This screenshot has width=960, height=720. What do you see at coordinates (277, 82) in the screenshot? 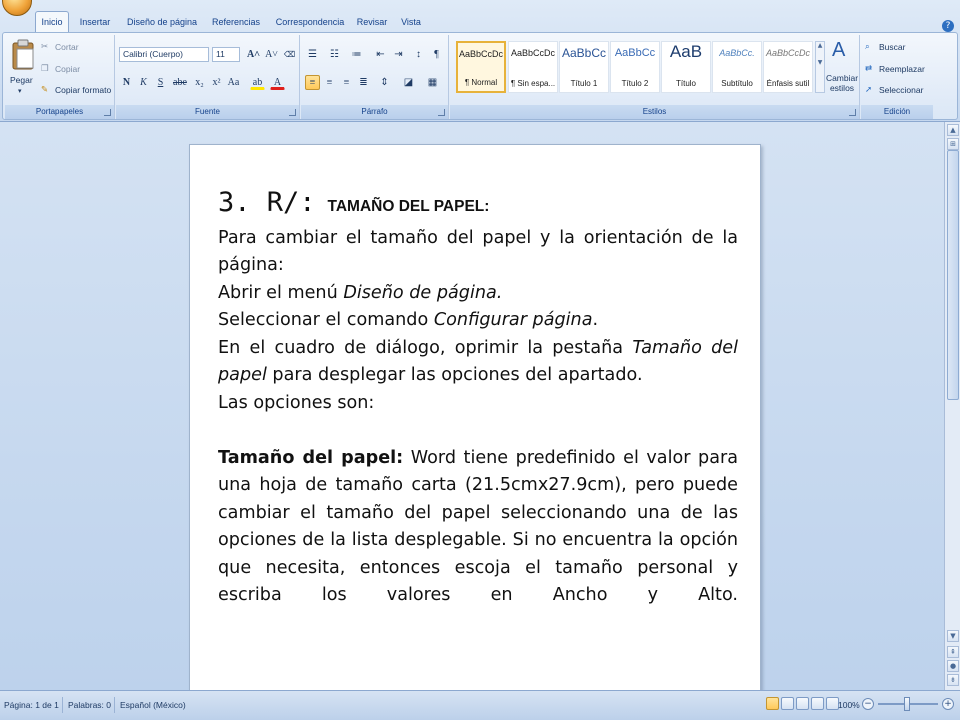
I see `font-color-icon: A` at bounding box center [277, 82].